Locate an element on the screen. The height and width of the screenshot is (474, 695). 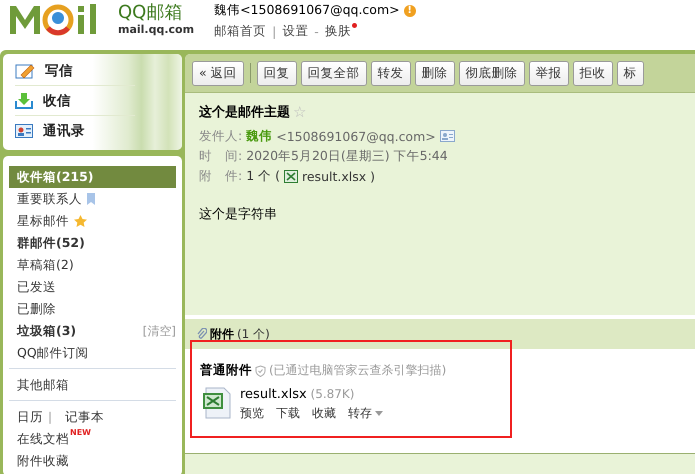
attachments-title: 附件 is located at coordinates (222, 334).